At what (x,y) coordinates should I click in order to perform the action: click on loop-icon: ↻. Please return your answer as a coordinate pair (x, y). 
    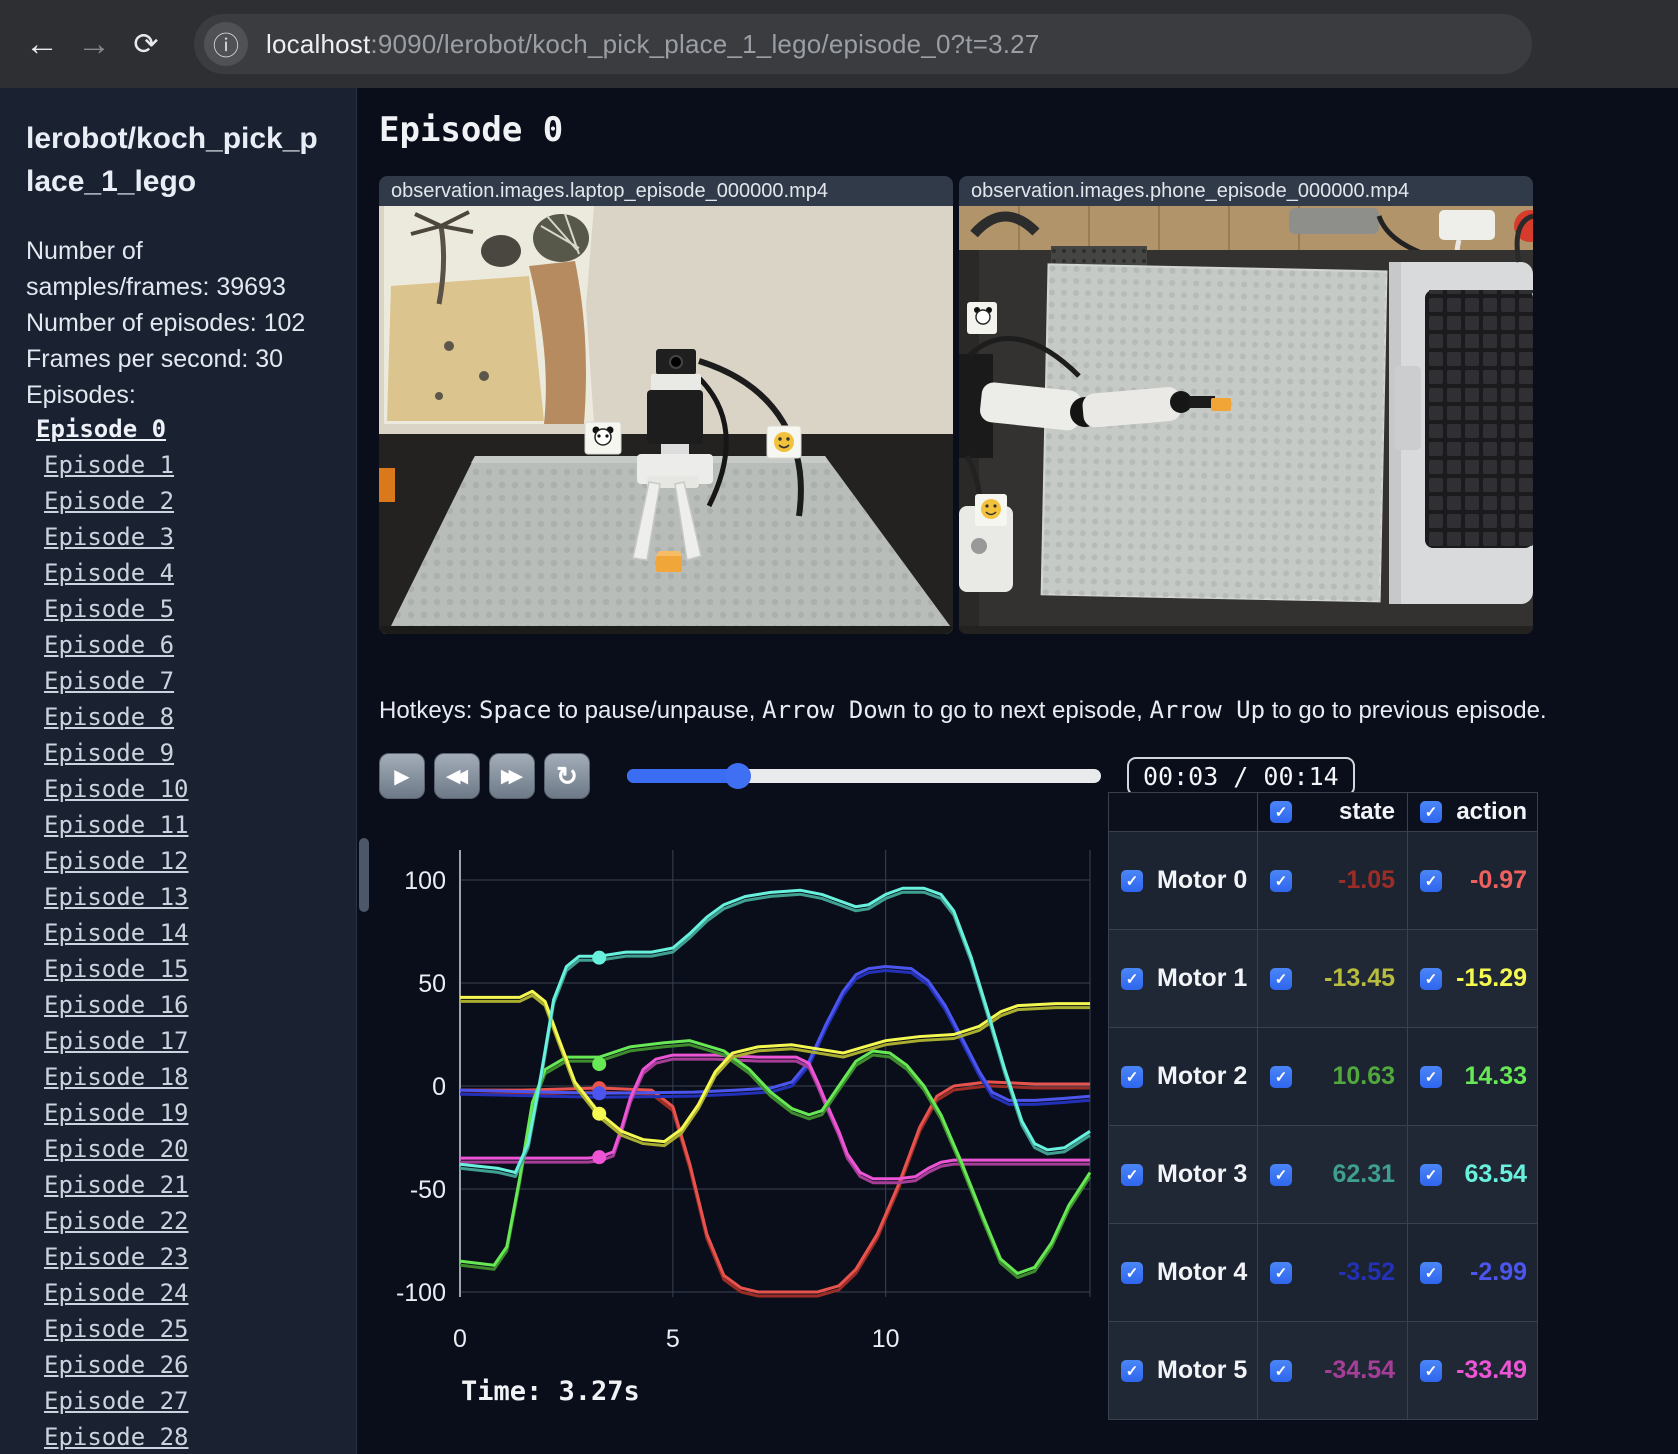
    Looking at the image, I should click on (567, 775).